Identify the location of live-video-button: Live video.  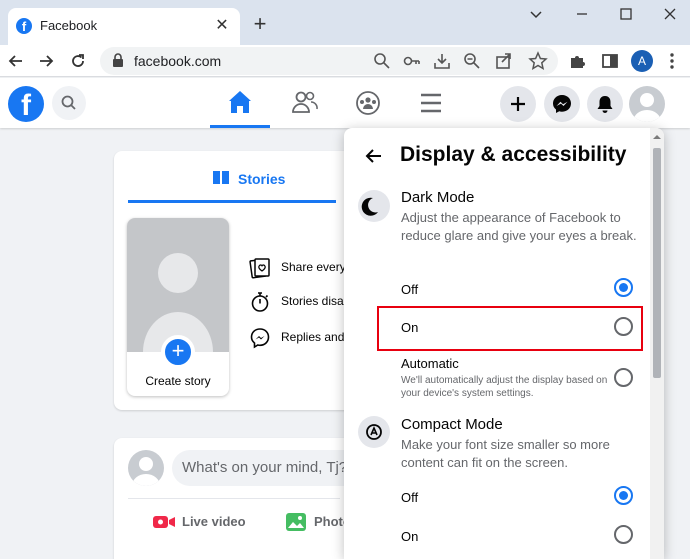
(199, 522).